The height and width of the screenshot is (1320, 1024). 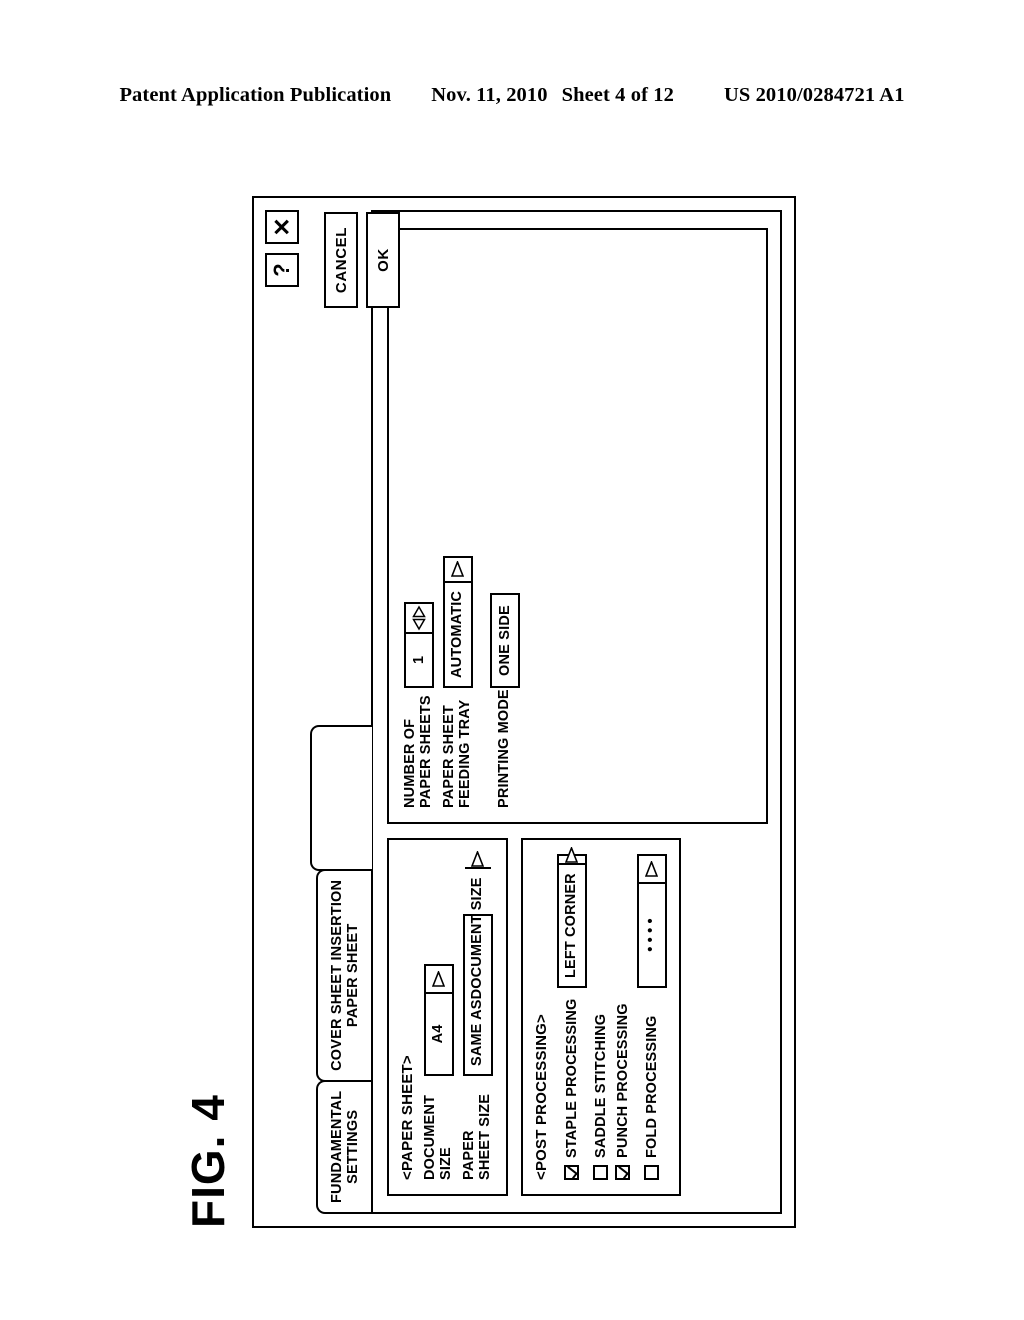 I want to click on number-of-paper-sheets-value: 1, so click(x=418, y=660).